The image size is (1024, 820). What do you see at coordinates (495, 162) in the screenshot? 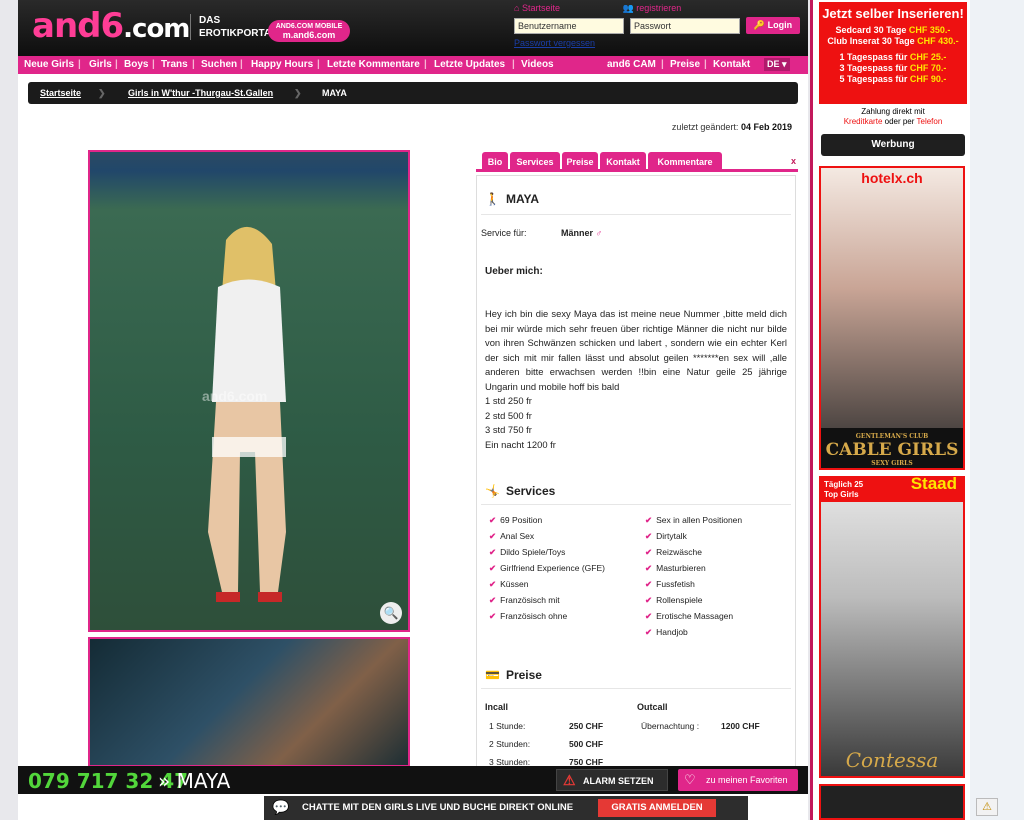
I see `tab-bio: Bio` at bounding box center [495, 162].